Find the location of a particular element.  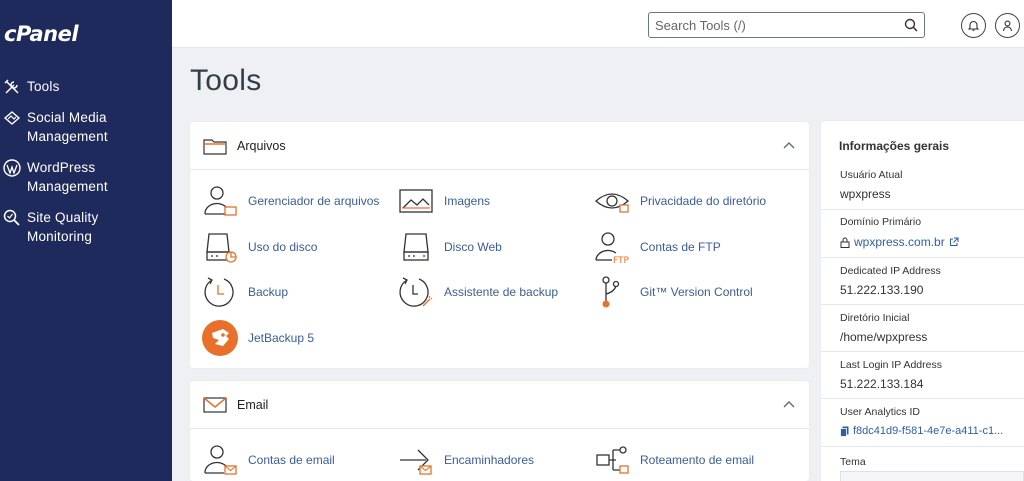

tool-label: Privacidade do diretório is located at coordinates (703, 201).